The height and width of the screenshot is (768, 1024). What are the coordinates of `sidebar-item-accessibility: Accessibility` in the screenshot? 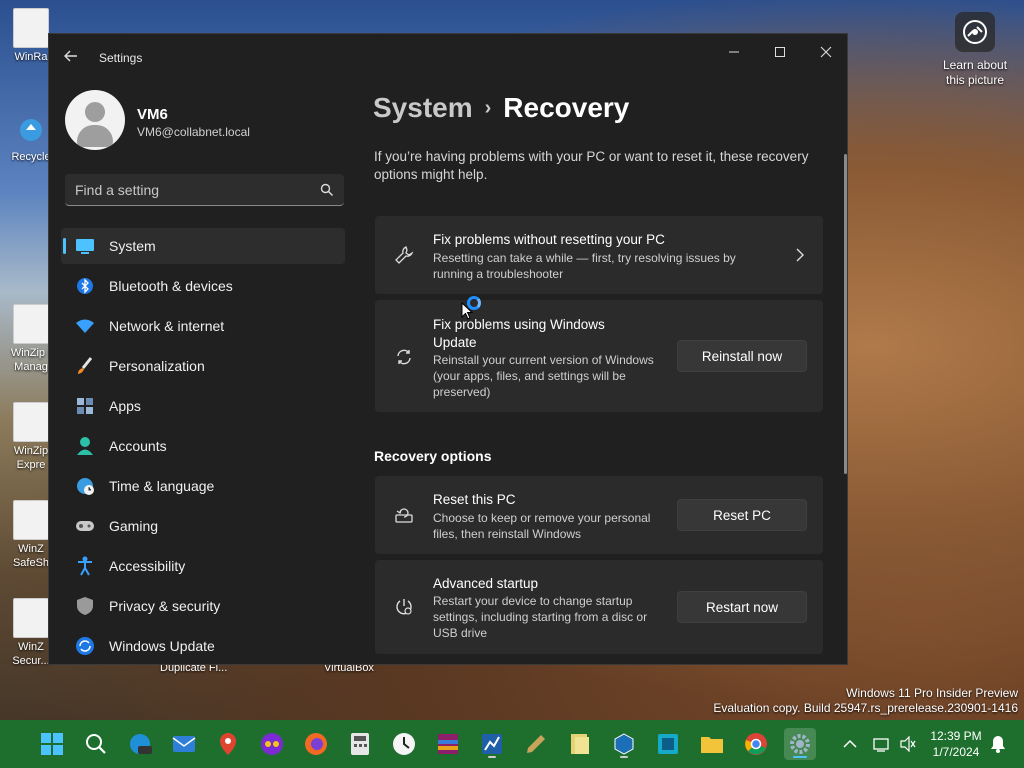 It's located at (203, 566).